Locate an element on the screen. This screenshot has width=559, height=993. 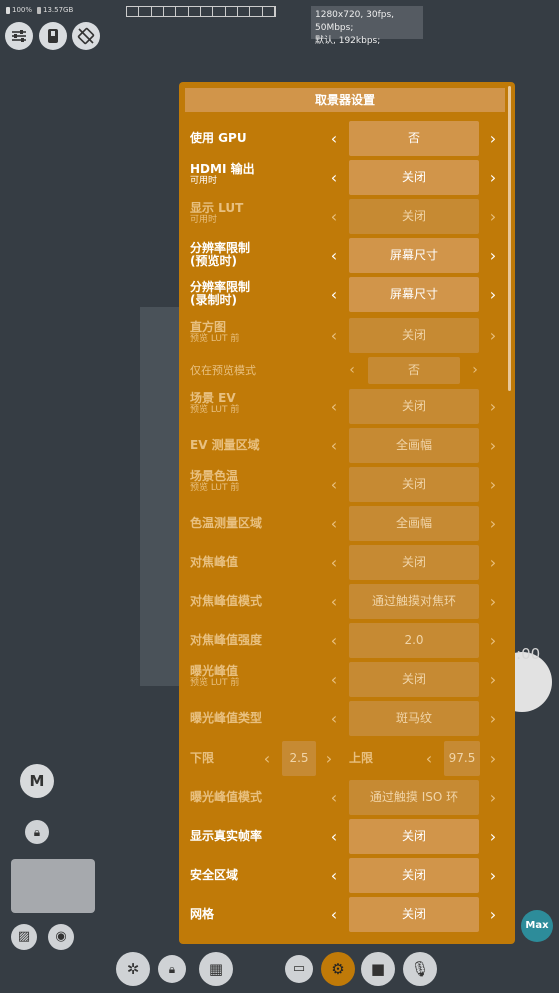
zebra-button: ▨ is located at coordinates (24, 937).